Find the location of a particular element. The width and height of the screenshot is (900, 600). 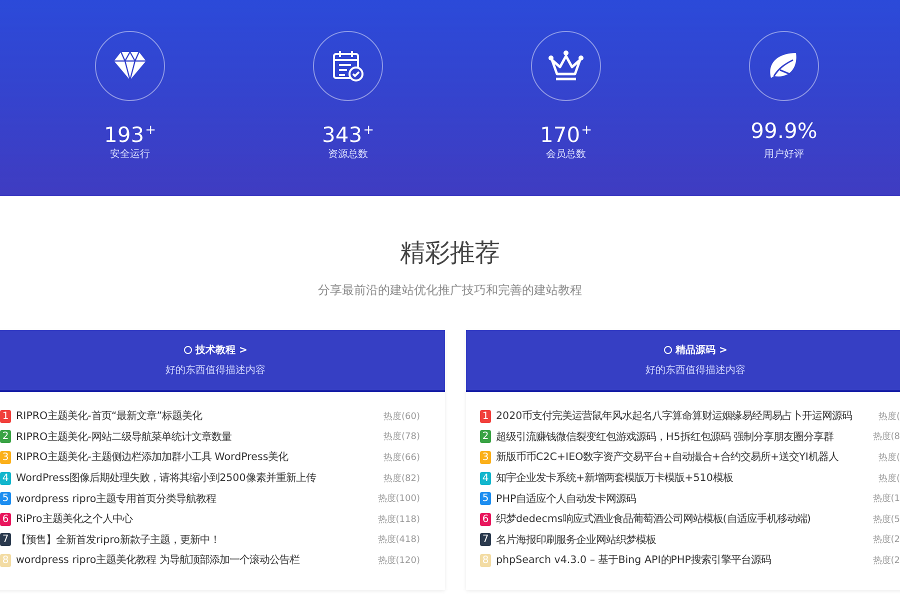

stat-label: 安全运行 is located at coordinates (130, 154).